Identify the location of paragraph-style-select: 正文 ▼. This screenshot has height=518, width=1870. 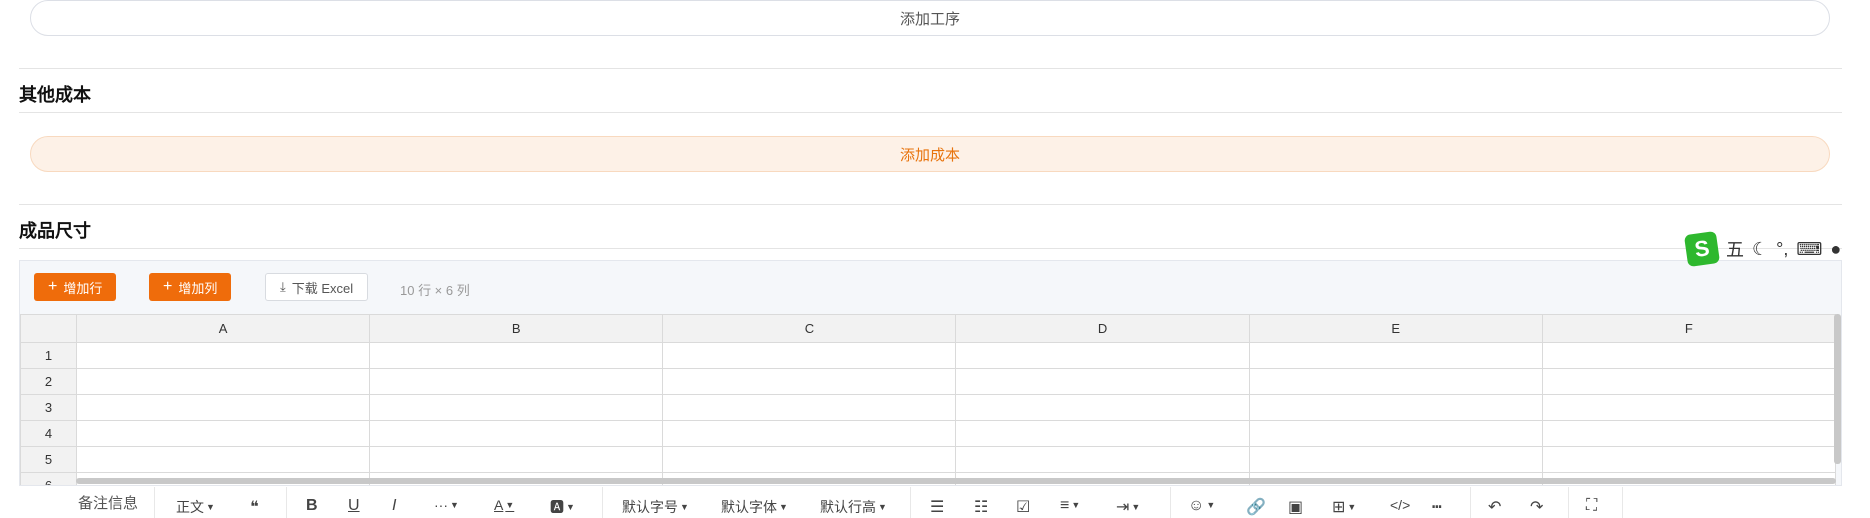
(195, 507).